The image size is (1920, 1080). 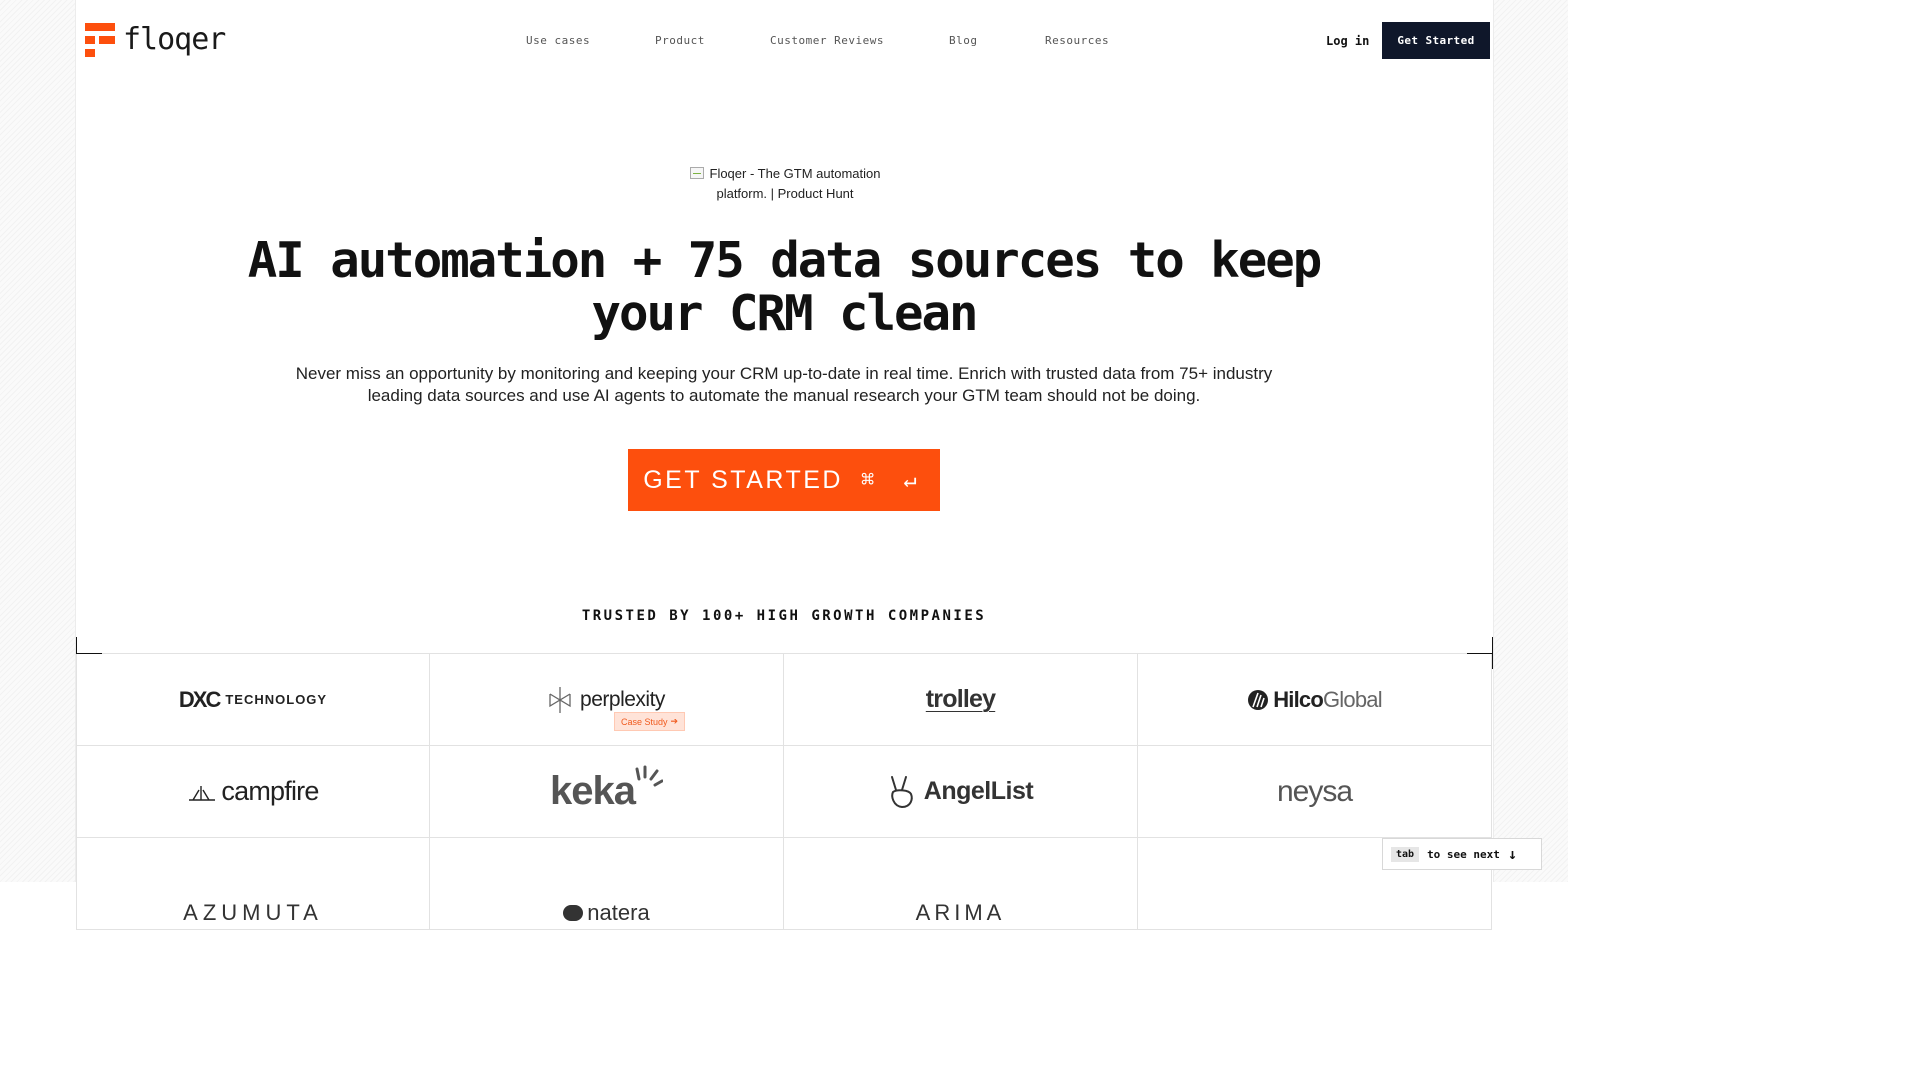 I want to click on company-logo-hilco: Hilco Global, so click(x=1315, y=700).